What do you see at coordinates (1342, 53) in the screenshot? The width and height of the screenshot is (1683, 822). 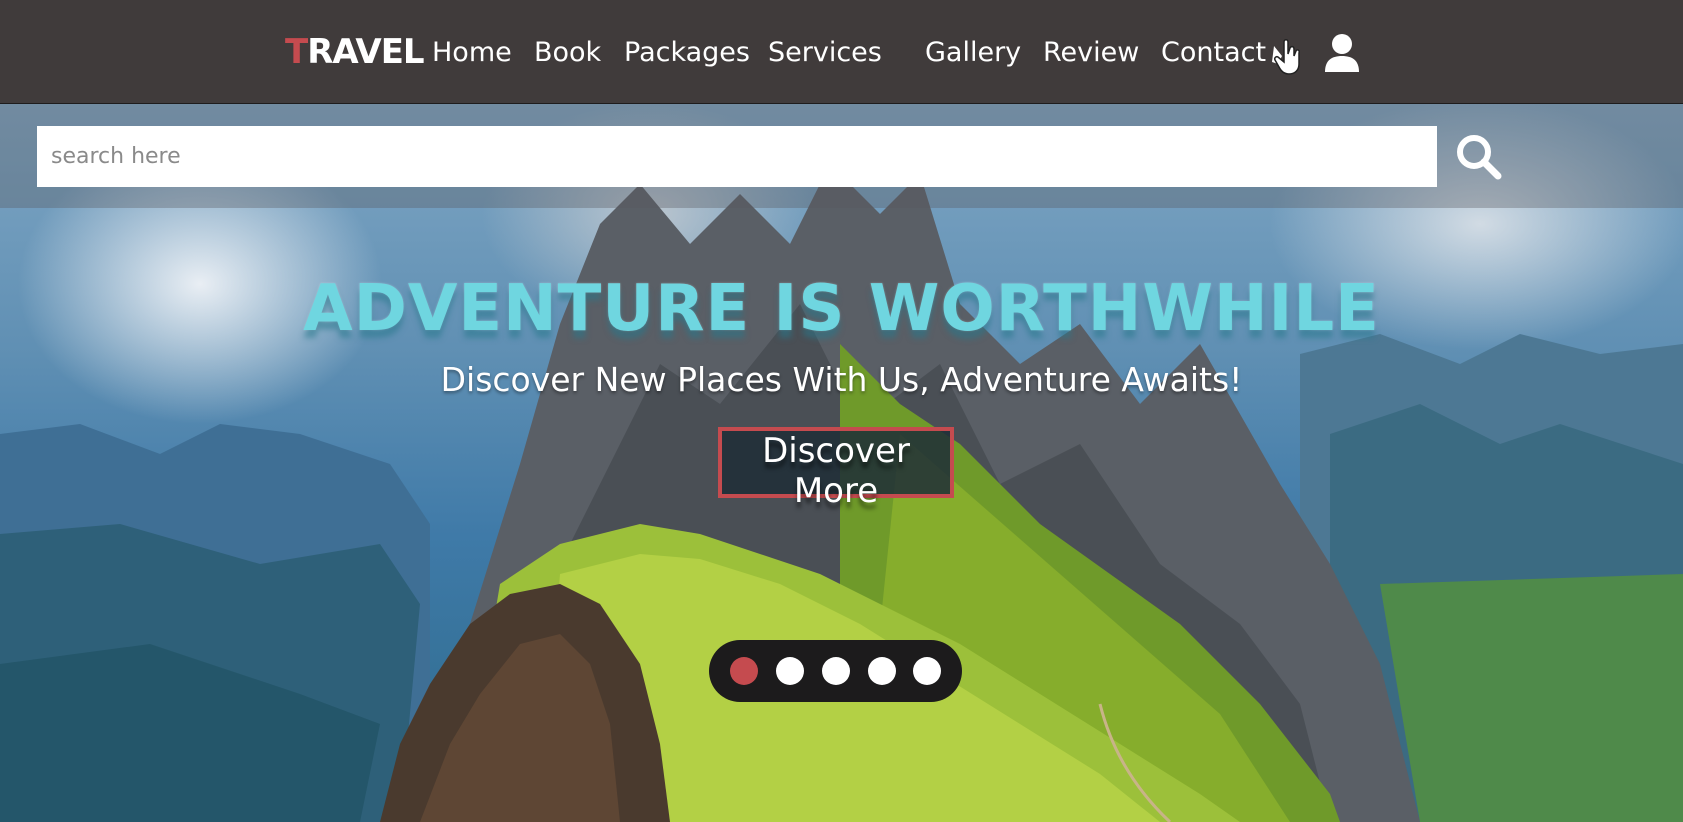 I see `user-icon` at bounding box center [1342, 53].